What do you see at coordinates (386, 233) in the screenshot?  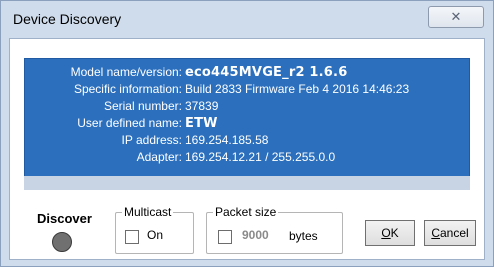 I see `ok-mnemonic: O` at bounding box center [386, 233].